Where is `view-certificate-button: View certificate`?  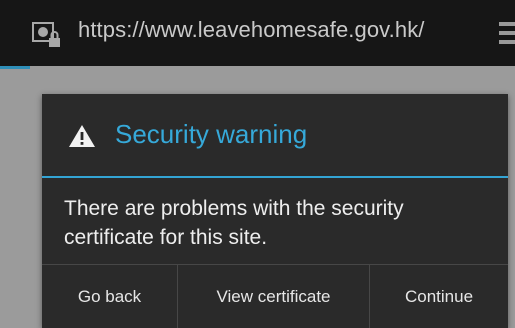 view-certificate-button: View certificate is located at coordinates (274, 296).